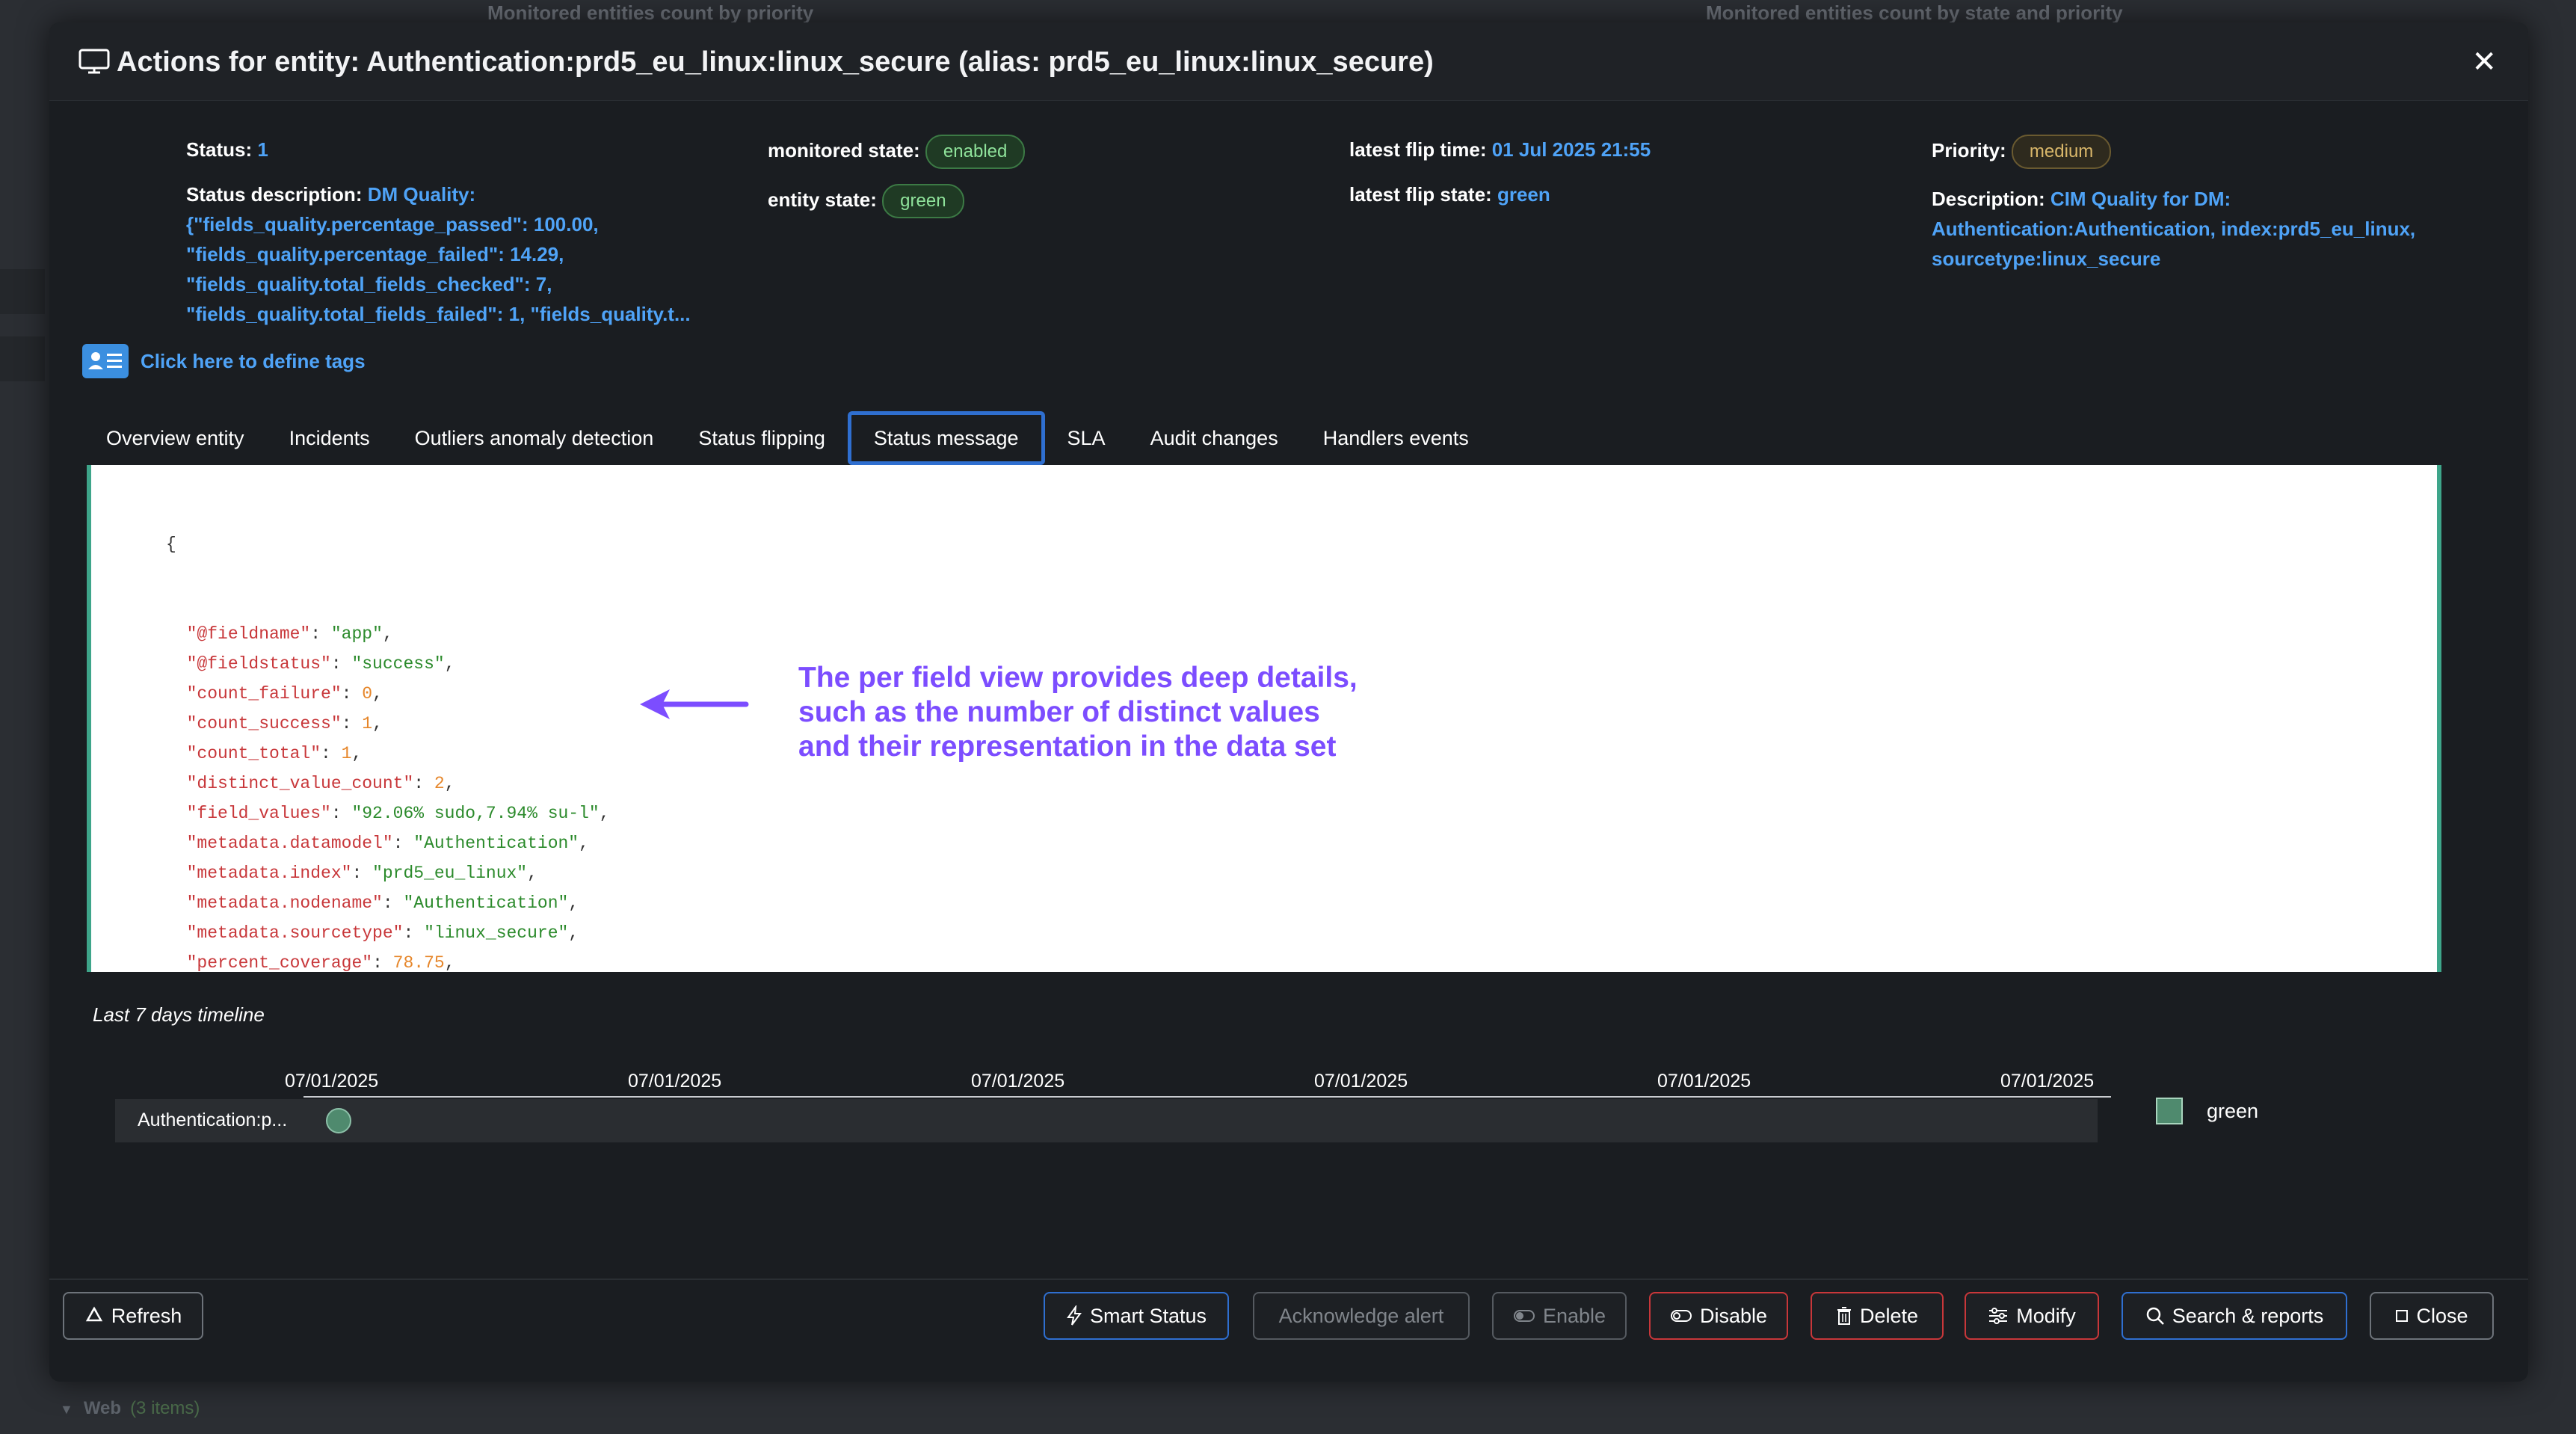  What do you see at coordinates (694, 704) in the screenshot?
I see `annotation-arrow-icon` at bounding box center [694, 704].